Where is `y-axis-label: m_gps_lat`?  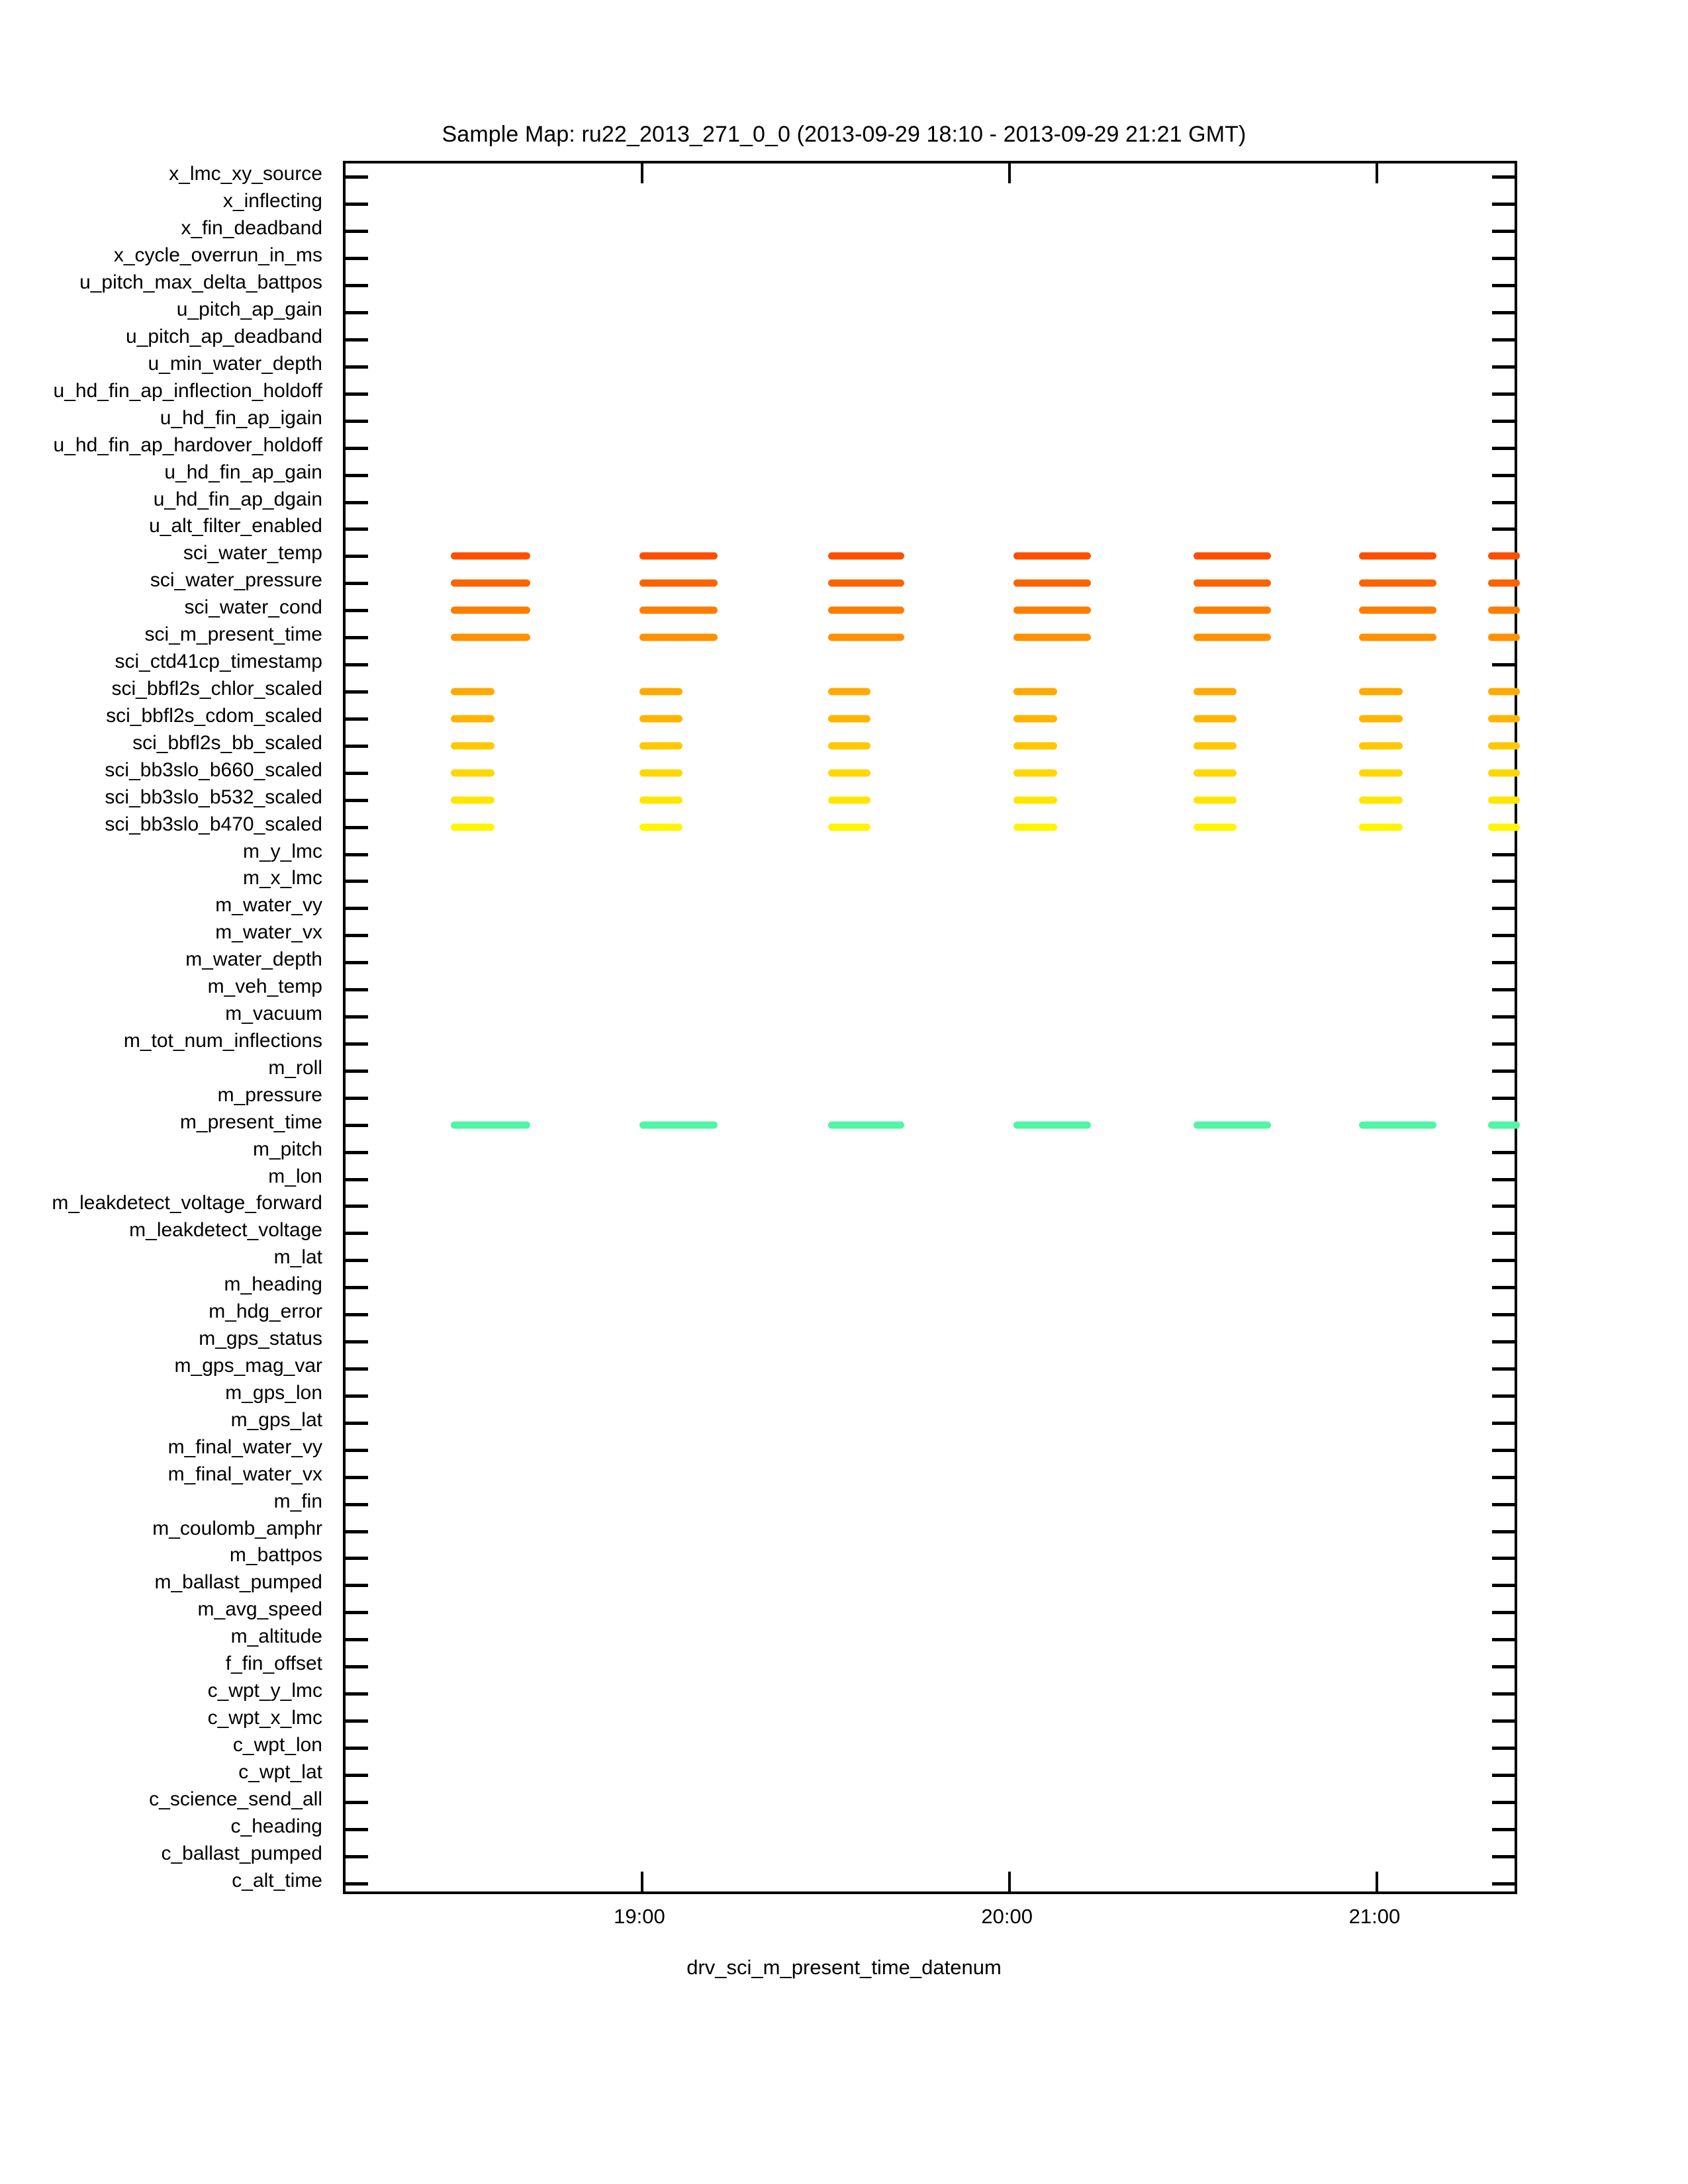
y-axis-label: m_gps_lat is located at coordinates (276, 1419).